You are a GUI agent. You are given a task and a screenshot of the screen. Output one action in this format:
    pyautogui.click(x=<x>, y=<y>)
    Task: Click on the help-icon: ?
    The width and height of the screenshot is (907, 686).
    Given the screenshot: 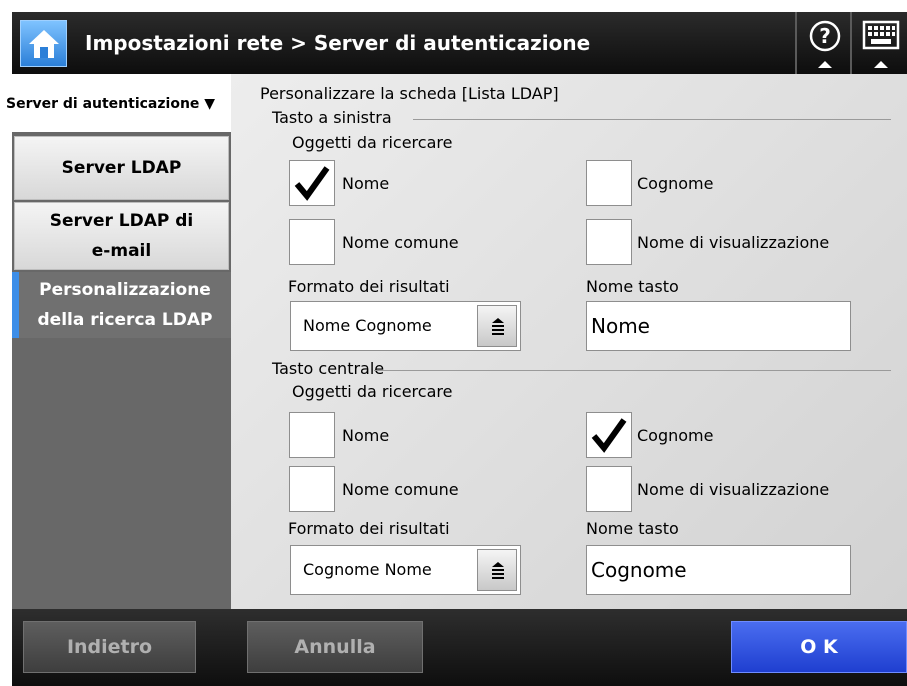 What is the action you would take?
    pyautogui.click(x=825, y=44)
    